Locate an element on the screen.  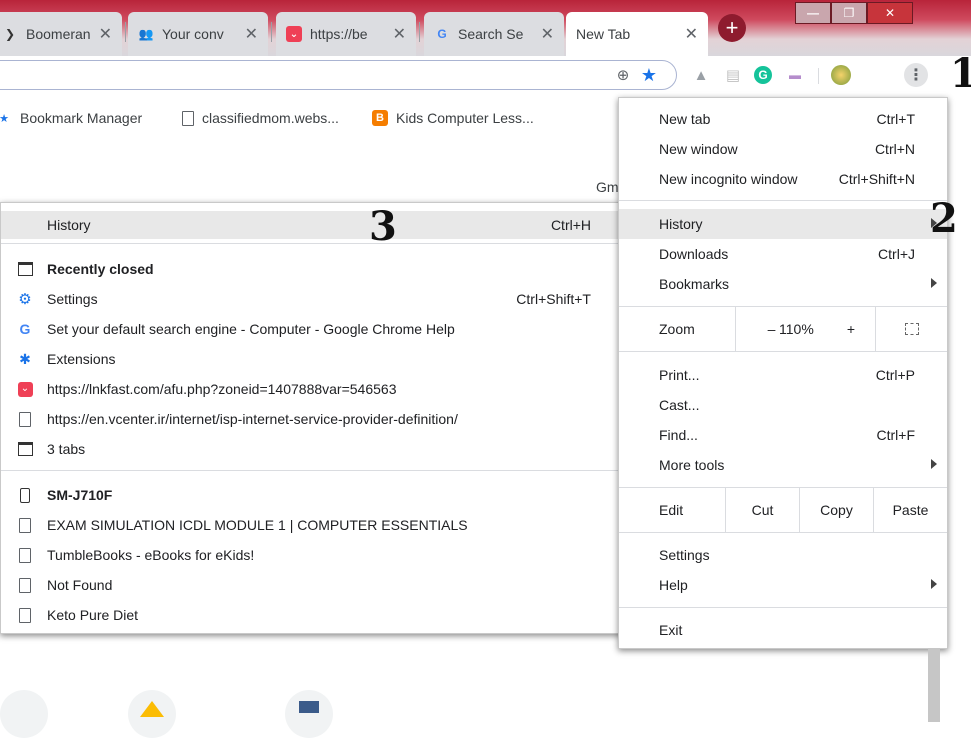
maximize-button: ❐ is located at coordinates (849, 13).